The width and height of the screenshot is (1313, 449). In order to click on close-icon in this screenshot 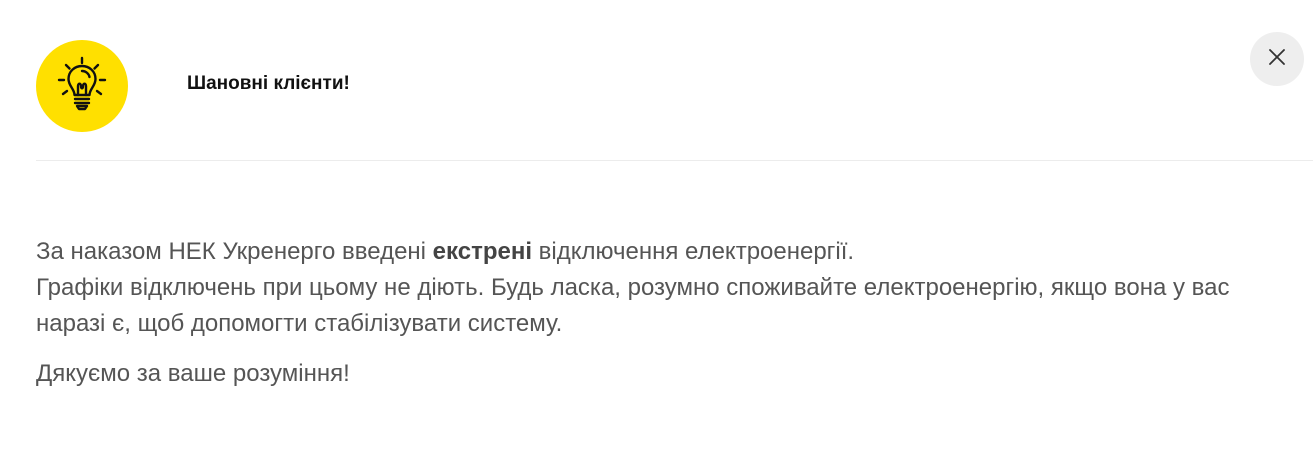, I will do `click(1277, 59)`.